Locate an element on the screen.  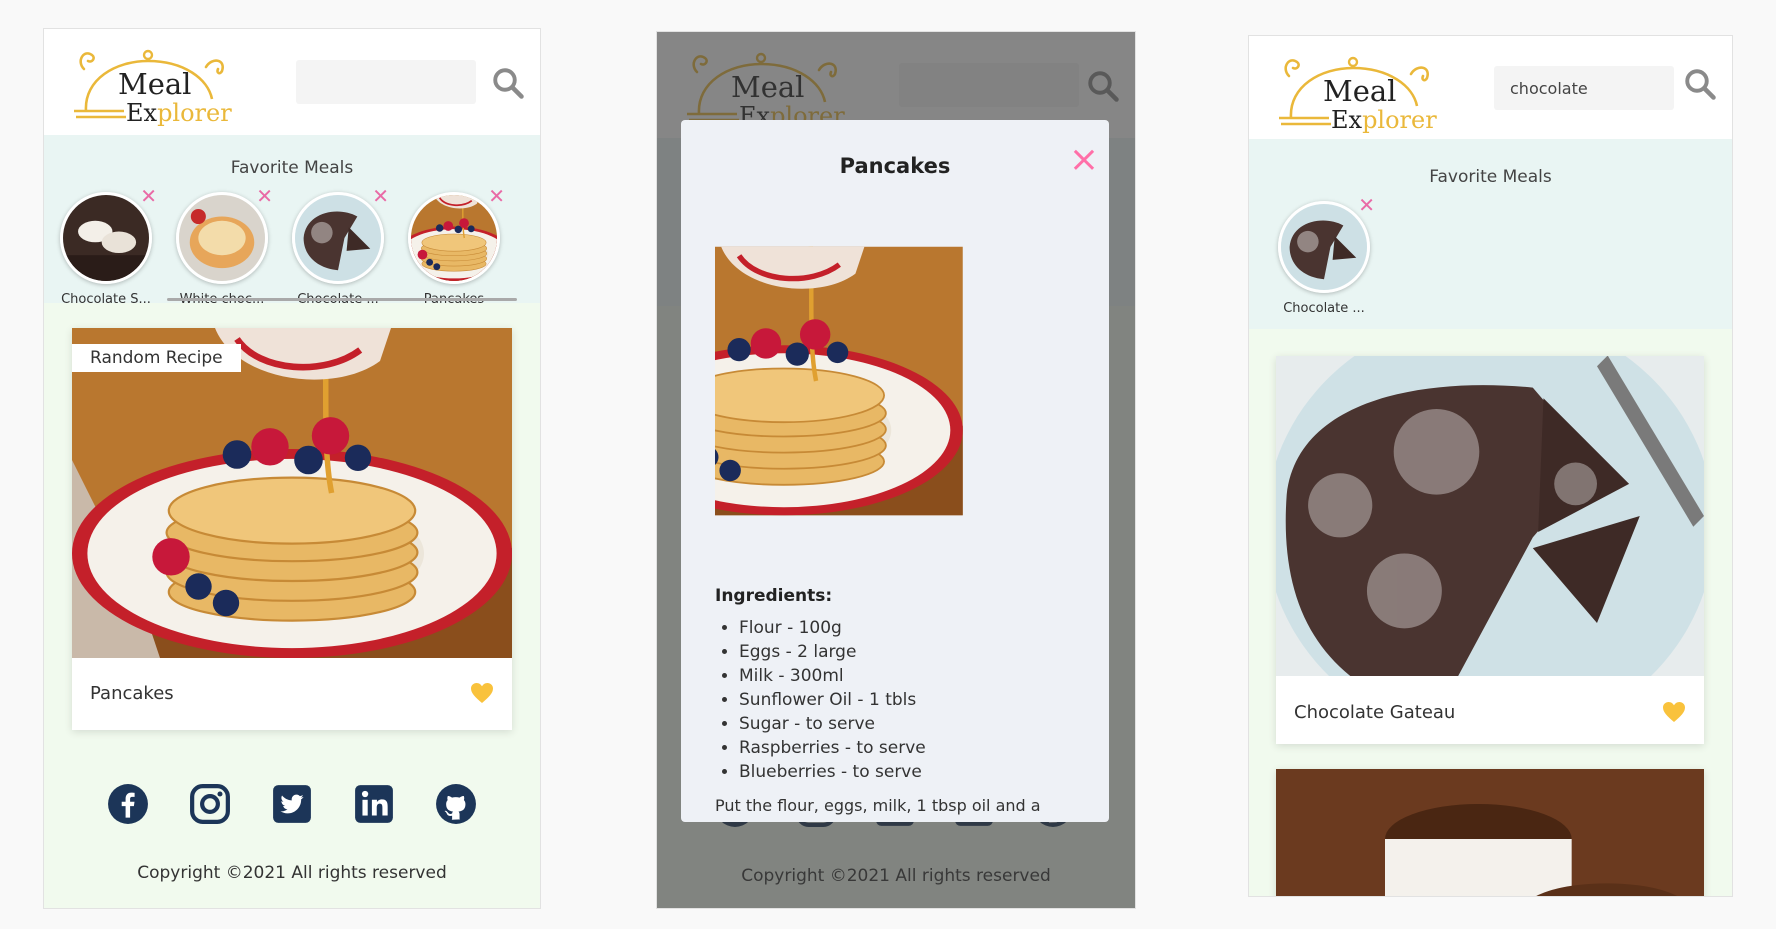
meal-card is located at coordinates (1490, 833).